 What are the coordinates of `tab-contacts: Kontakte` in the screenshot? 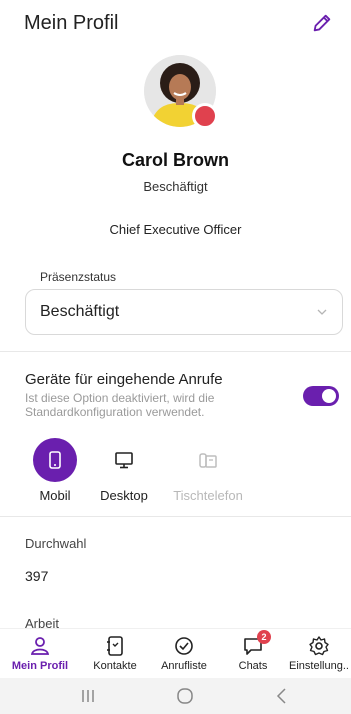 It's located at (115, 653).